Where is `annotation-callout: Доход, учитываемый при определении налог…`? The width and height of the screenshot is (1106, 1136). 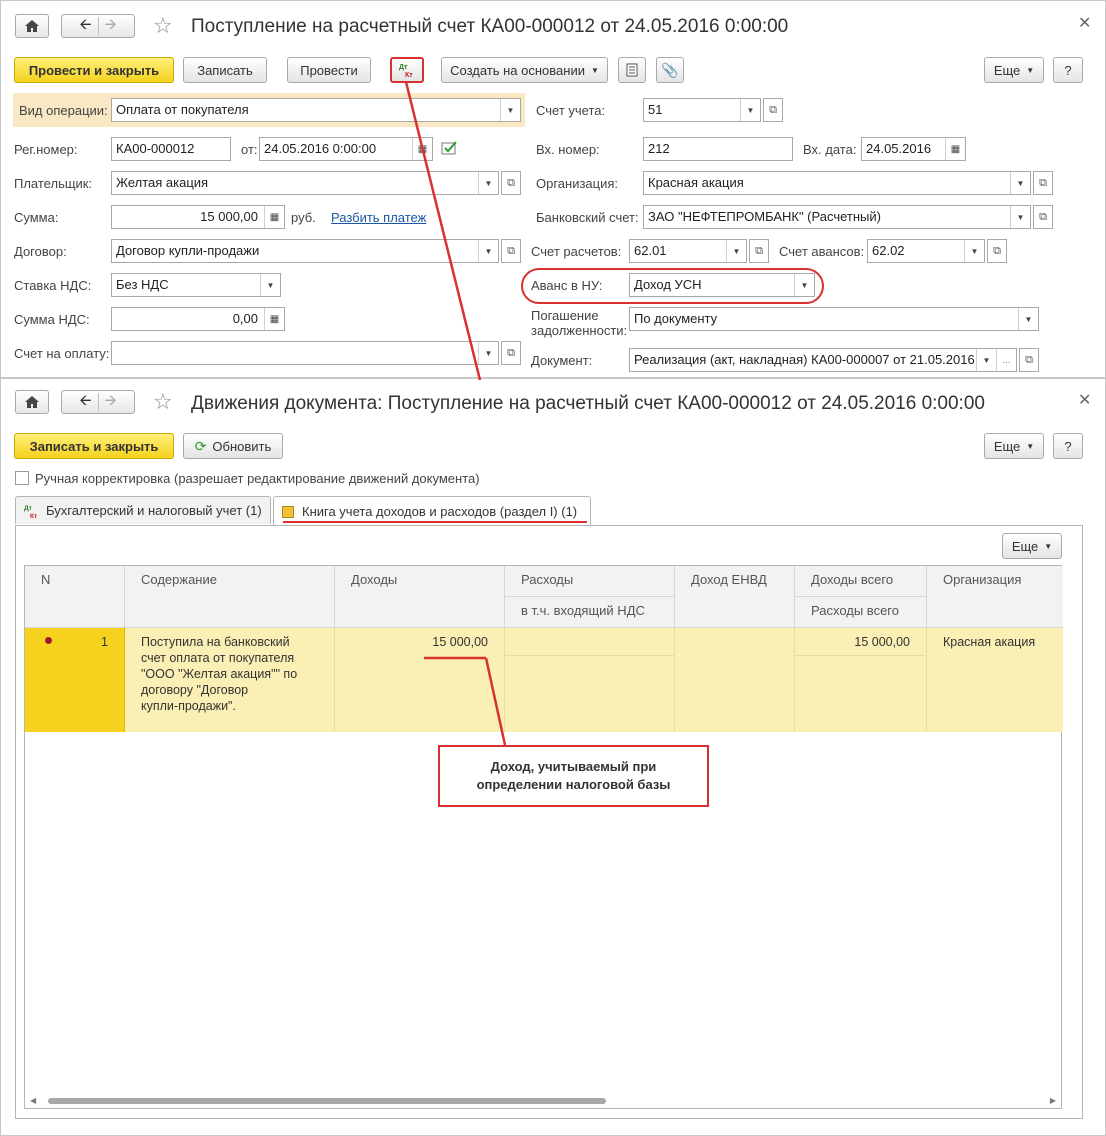
annotation-callout: Доход, учитываемый при определении налог… is located at coordinates (573, 776).